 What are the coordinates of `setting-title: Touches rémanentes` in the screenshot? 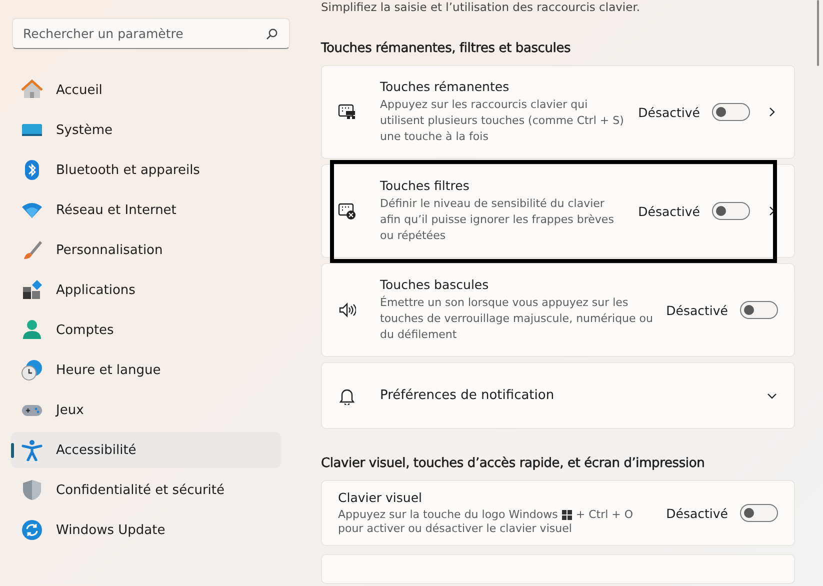 It's located at (445, 86).